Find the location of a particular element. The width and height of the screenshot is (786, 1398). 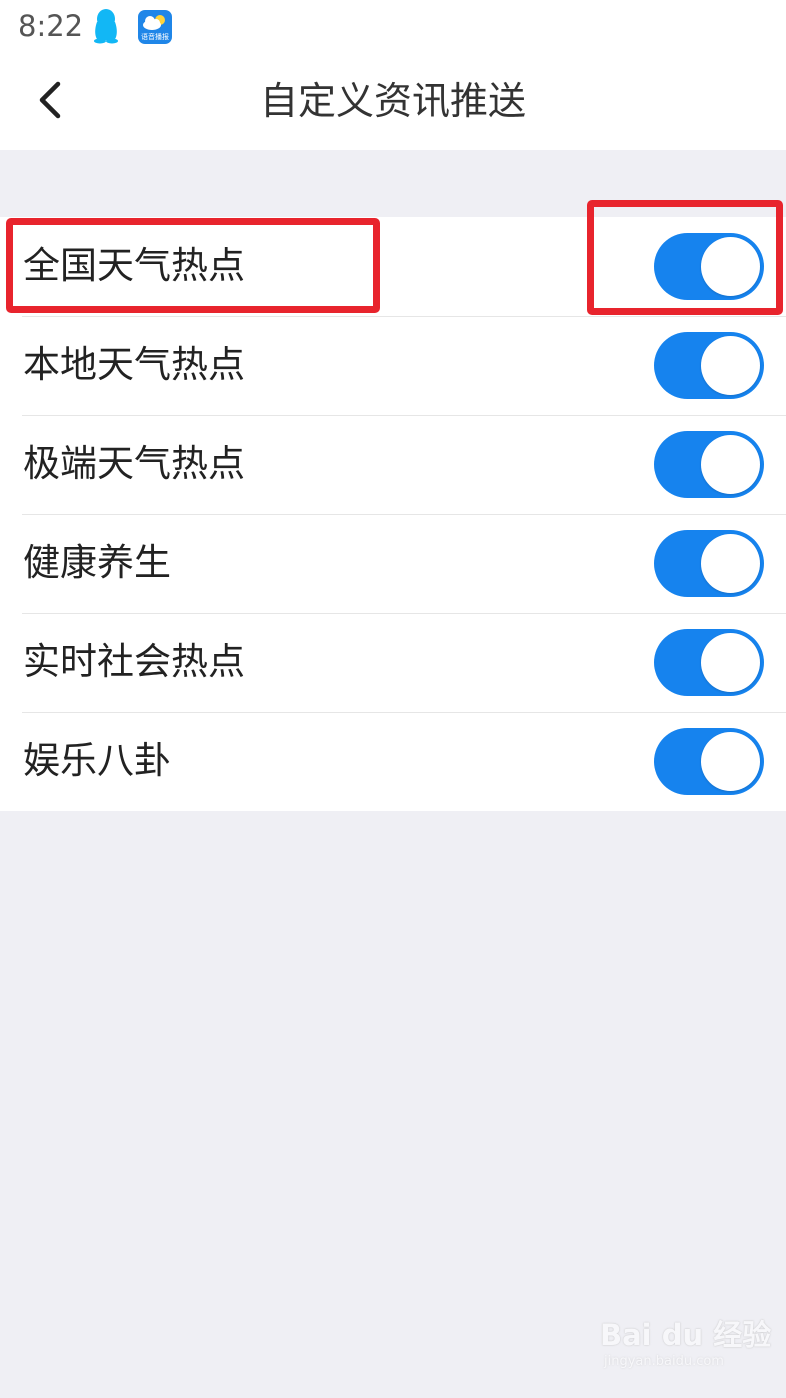

settings-row: 本地天气热点 is located at coordinates (393, 365).